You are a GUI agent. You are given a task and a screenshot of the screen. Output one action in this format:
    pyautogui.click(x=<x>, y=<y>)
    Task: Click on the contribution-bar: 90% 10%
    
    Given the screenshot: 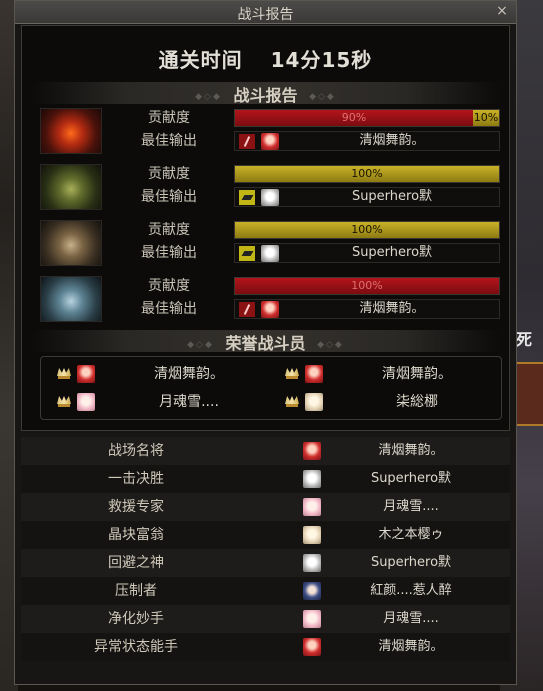 What is the action you would take?
    pyautogui.click(x=367, y=118)
    